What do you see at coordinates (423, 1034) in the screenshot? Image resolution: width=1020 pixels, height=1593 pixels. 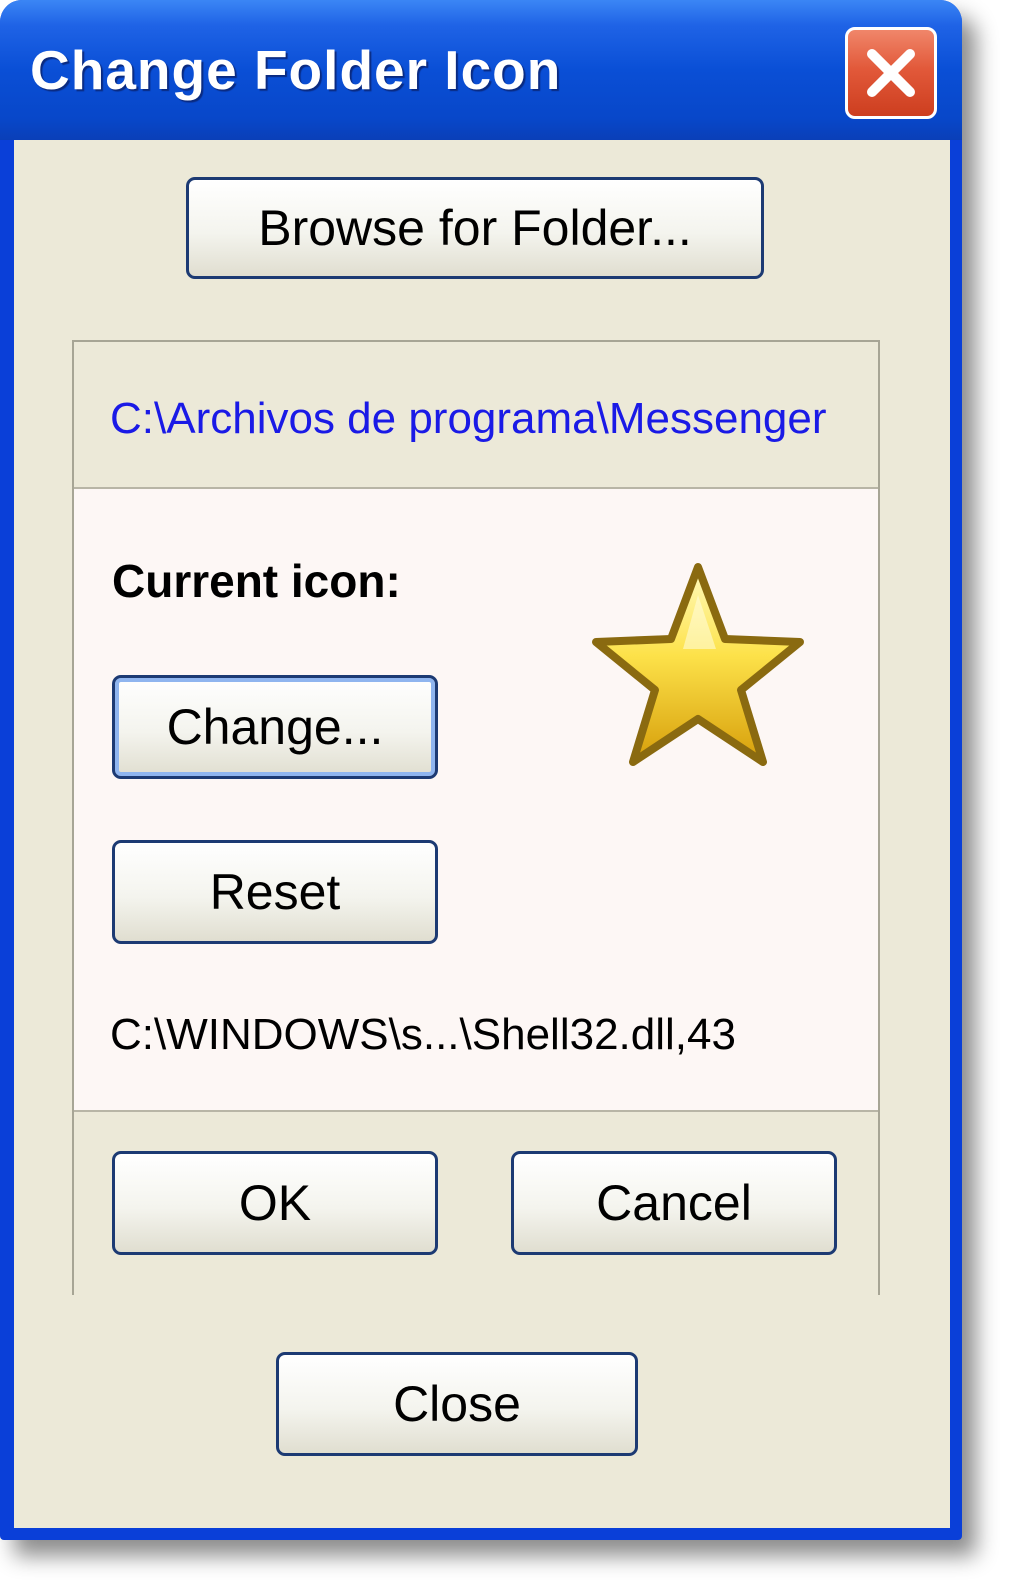 I see `icon-source-path: C:\WINDOWS\s...\Shell32.dll,43` at bounding box center [423, 1034].